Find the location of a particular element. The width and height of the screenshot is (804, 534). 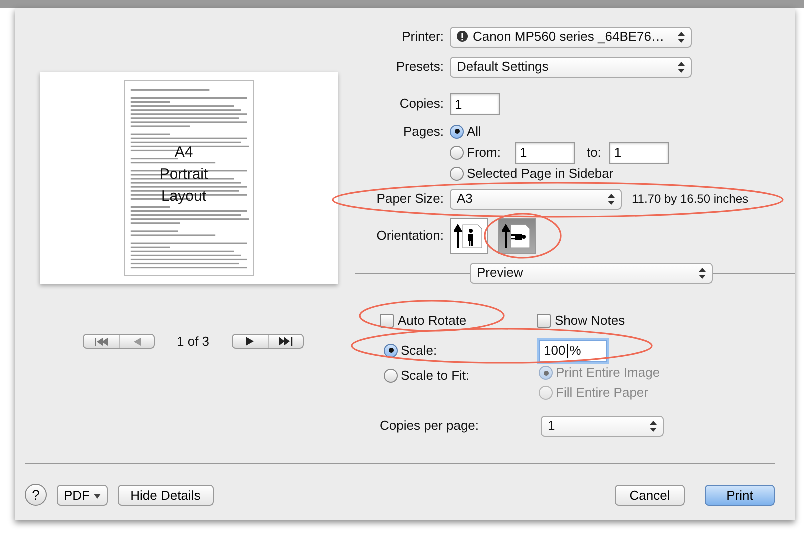

radio-label: Fill Entire Paper is located at coordinates (602, 393).